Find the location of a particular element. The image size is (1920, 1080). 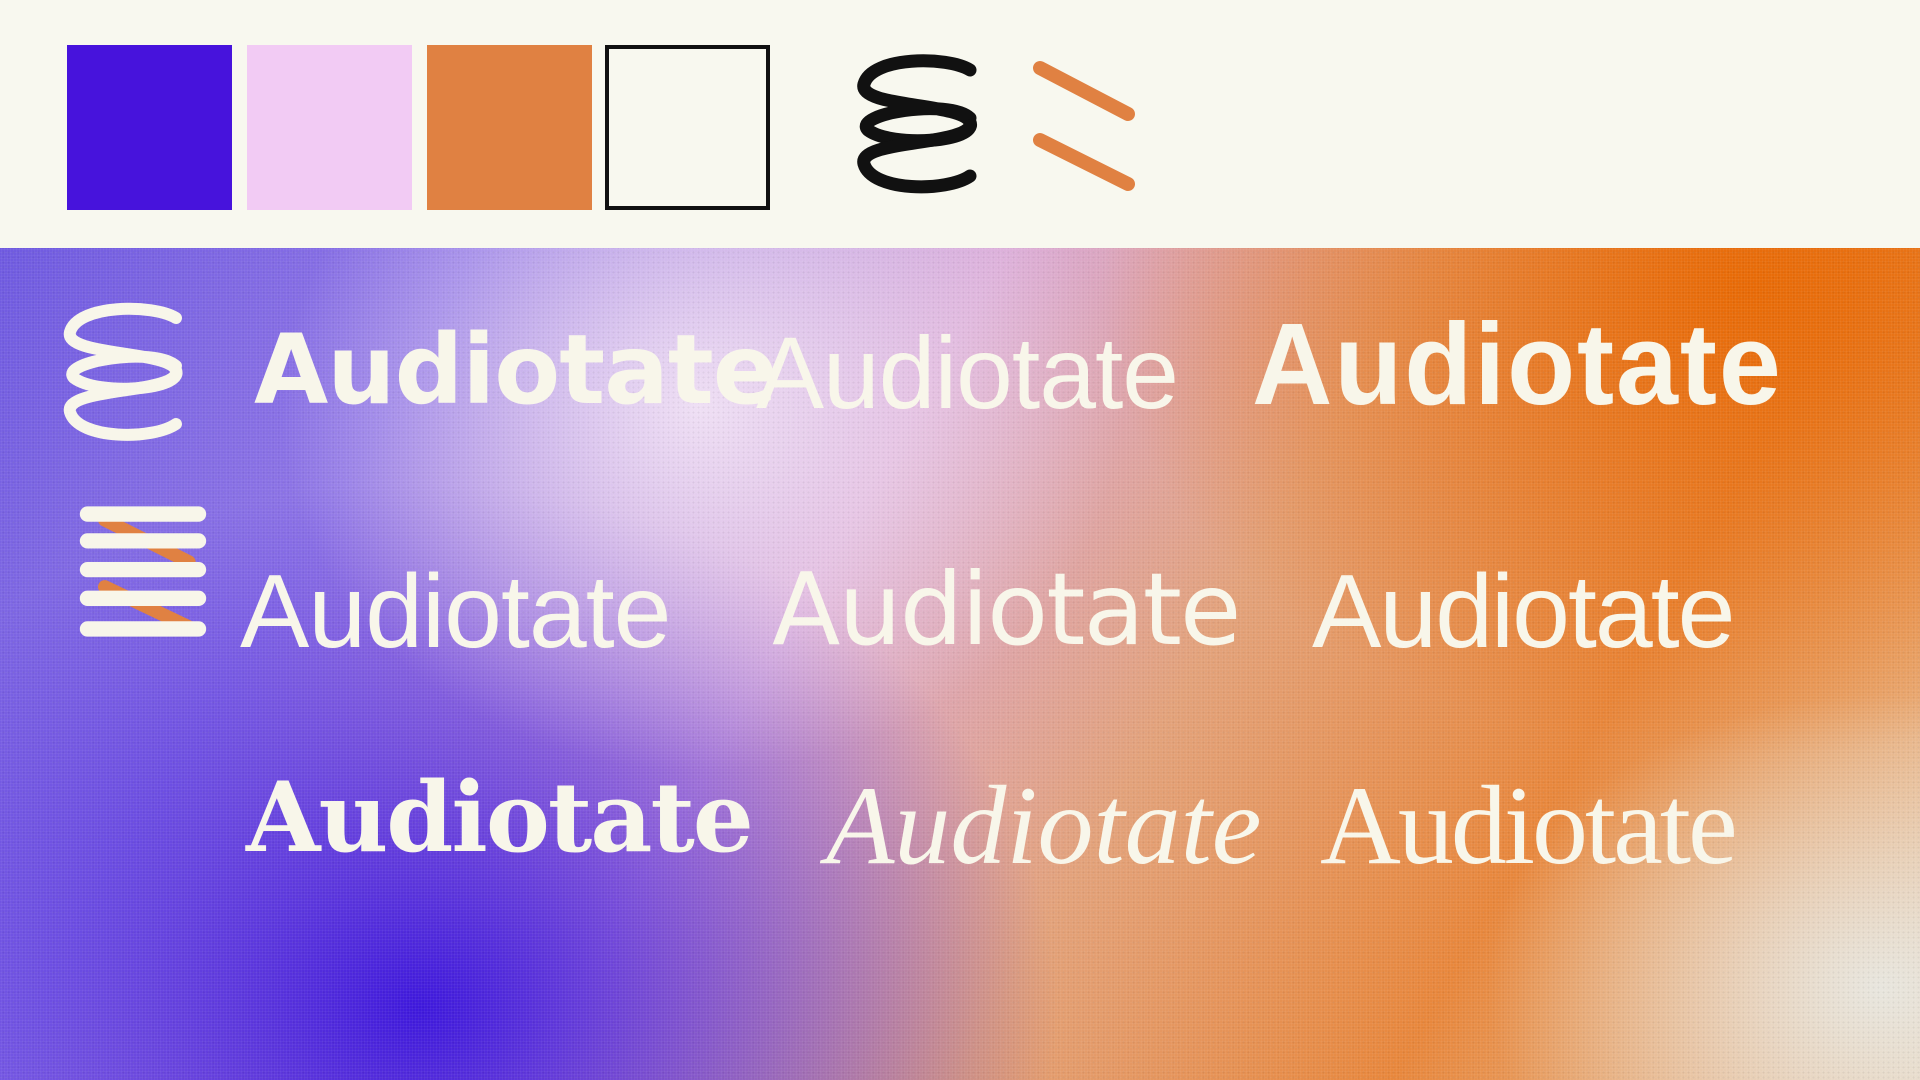

wordmark-serif-regular: Audiotate is located at coordinates (1529, 826).